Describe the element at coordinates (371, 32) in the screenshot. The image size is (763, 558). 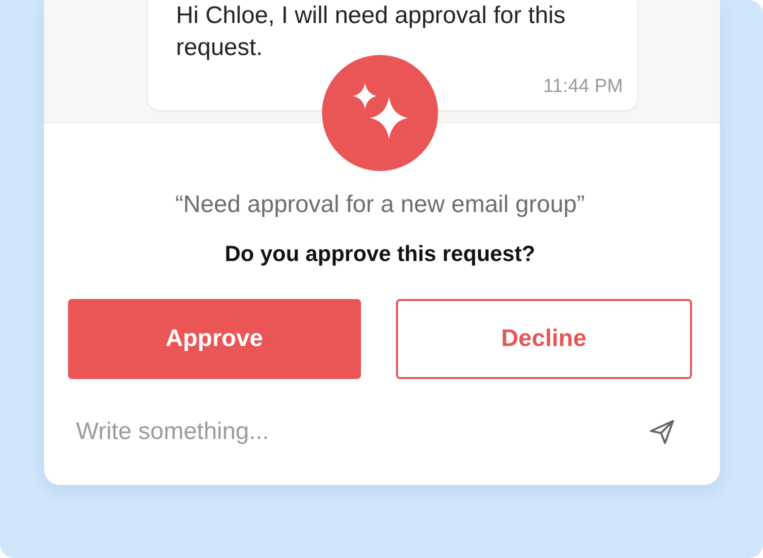
I see `message-text: Hi Chloe, I will need approval for this request.` at that location.